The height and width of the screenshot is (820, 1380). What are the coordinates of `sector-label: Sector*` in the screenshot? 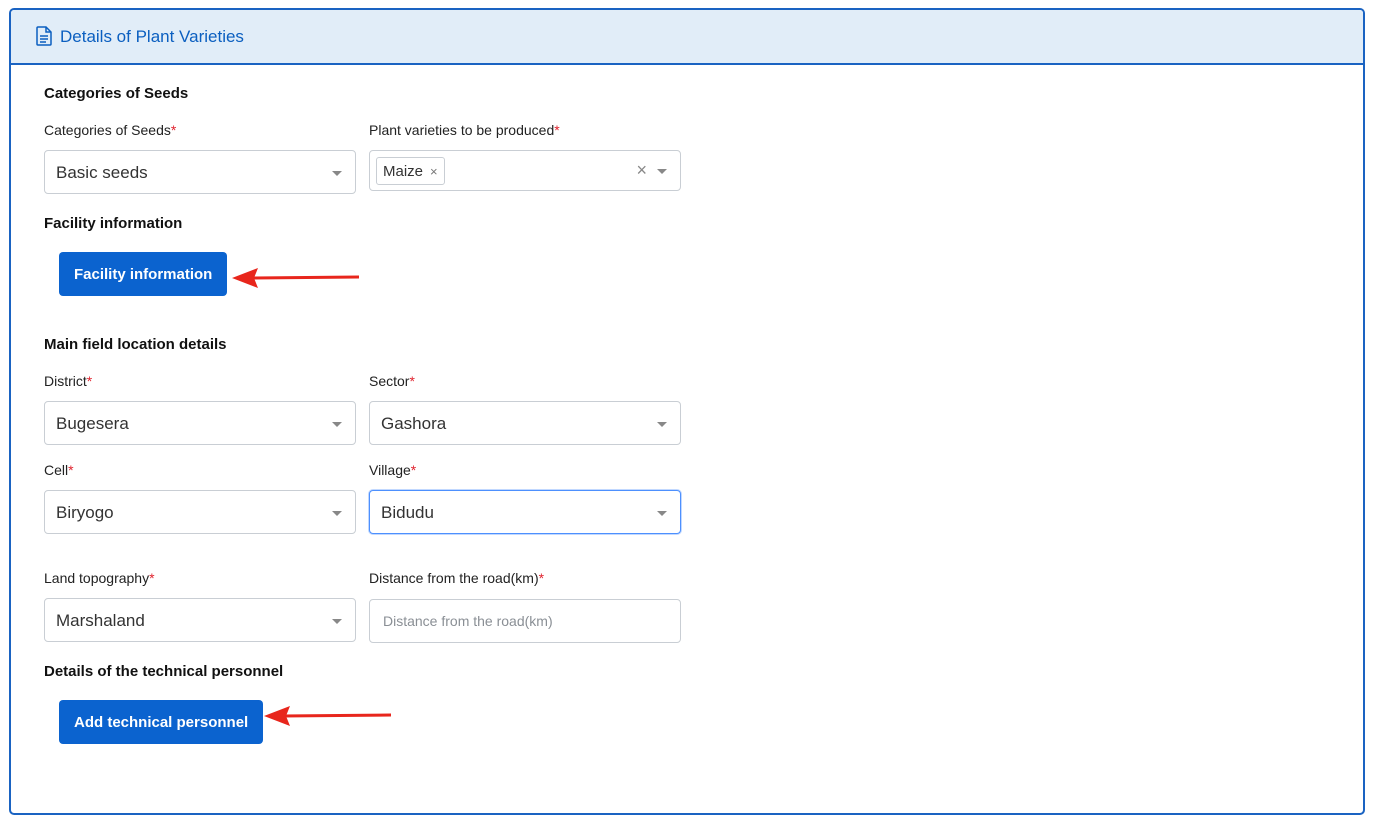 It's located at (392, 381).